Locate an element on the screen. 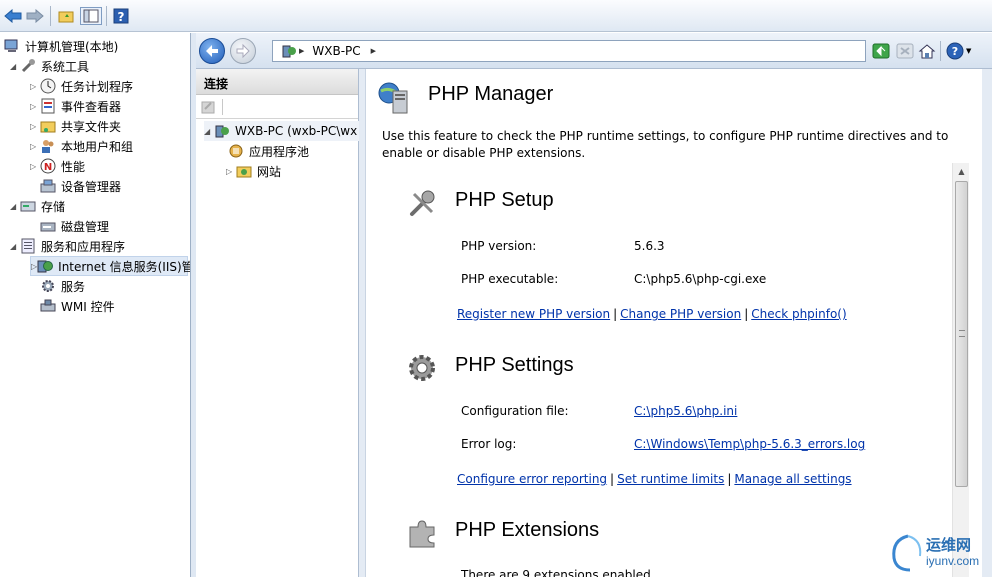  vertical-scrollbar: ▲ is located at coordinates (960, 370).